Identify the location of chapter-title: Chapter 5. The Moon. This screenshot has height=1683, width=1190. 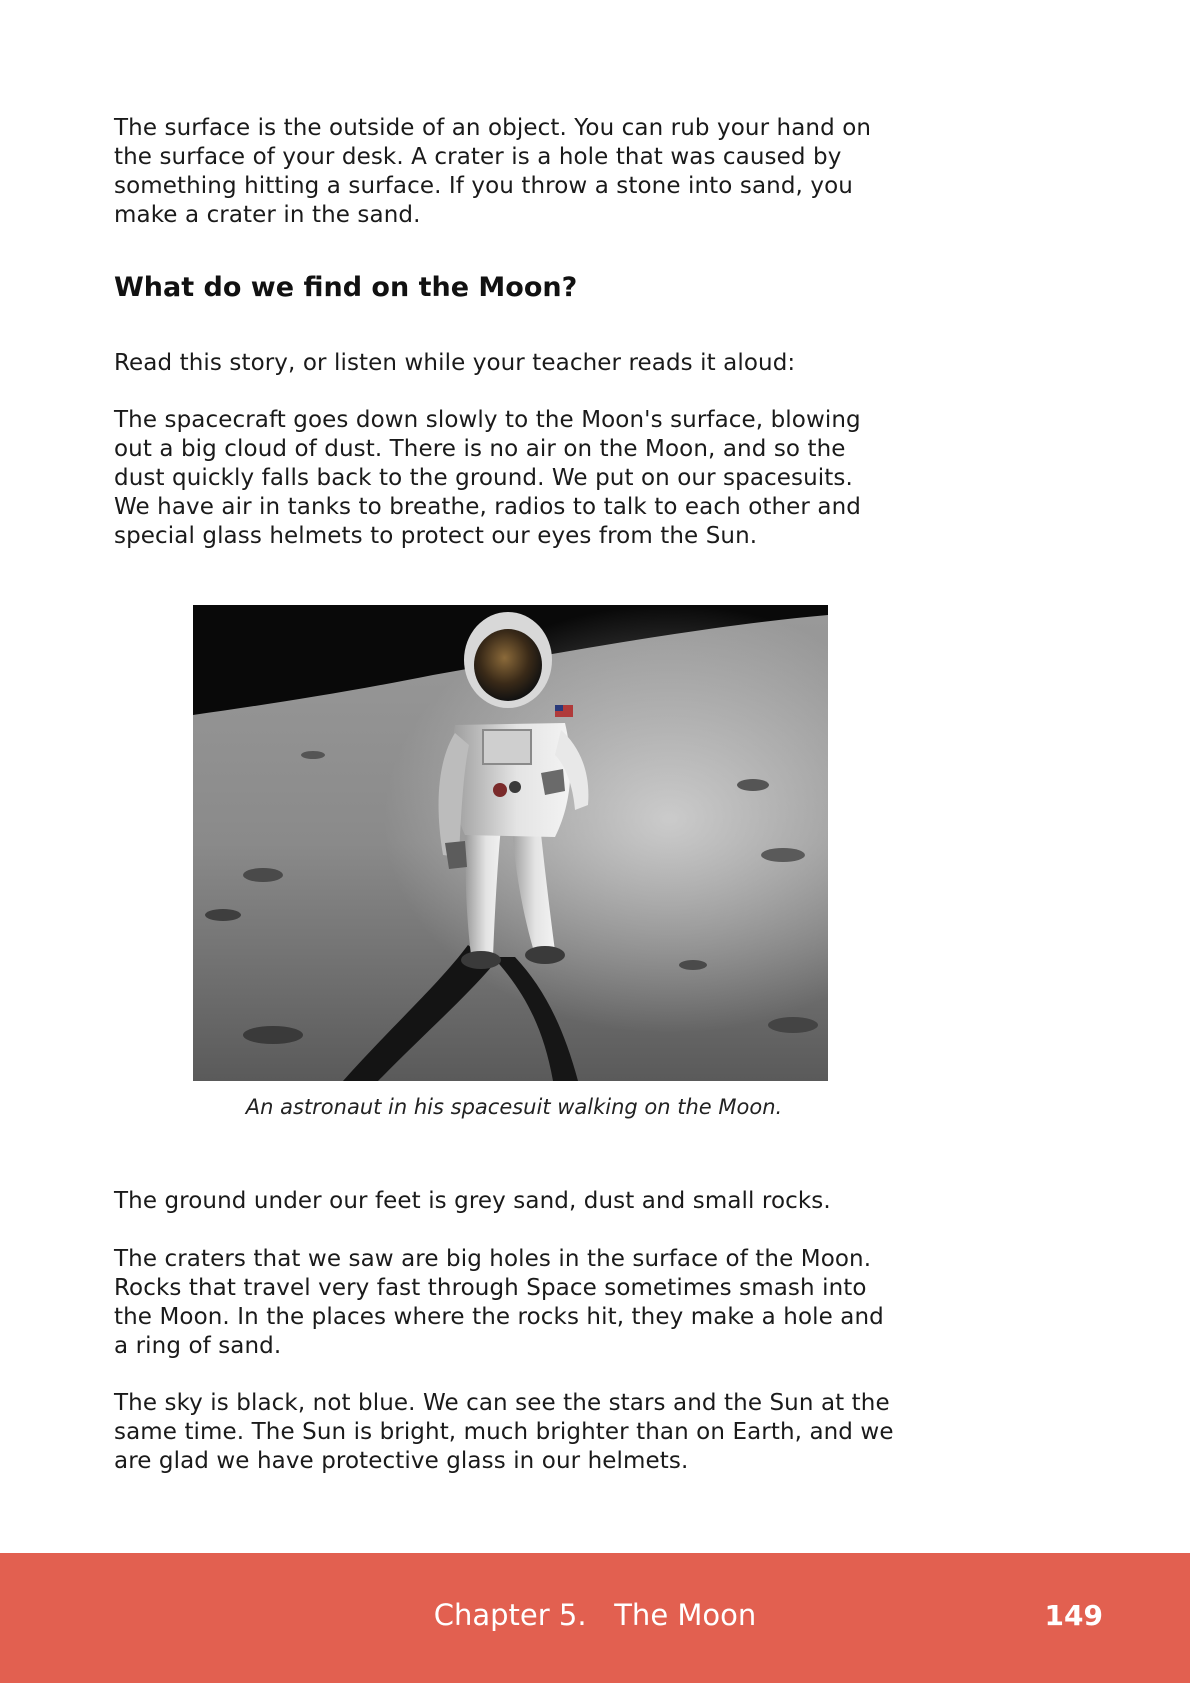
(595, 1615).